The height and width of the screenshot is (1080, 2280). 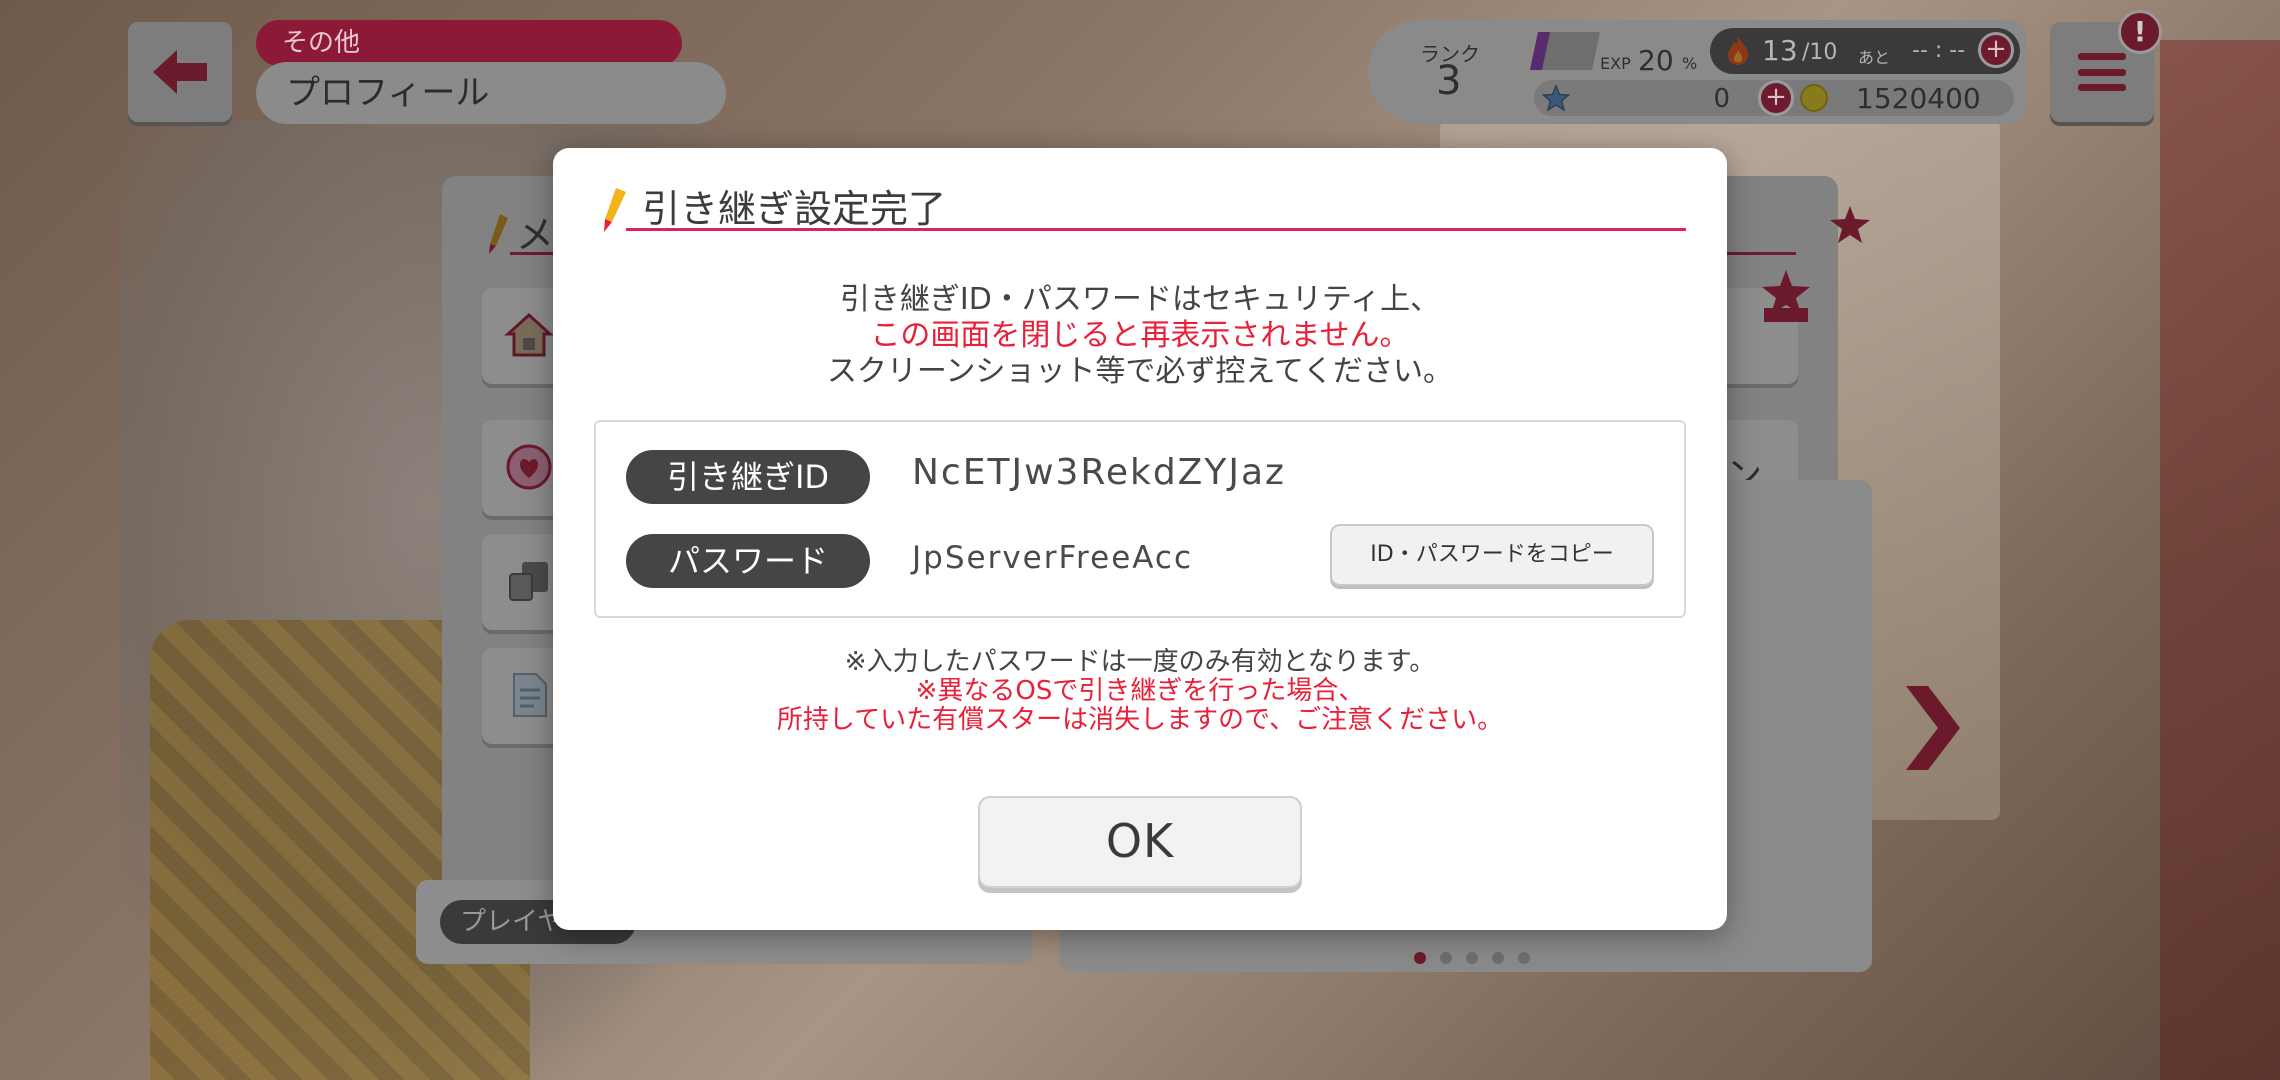 What do you see at coordinates (1492, 555) in the screenshot?
I see `copy-credentials-button: ID・パスワードをコピー` at bounding box center [1492, 555].